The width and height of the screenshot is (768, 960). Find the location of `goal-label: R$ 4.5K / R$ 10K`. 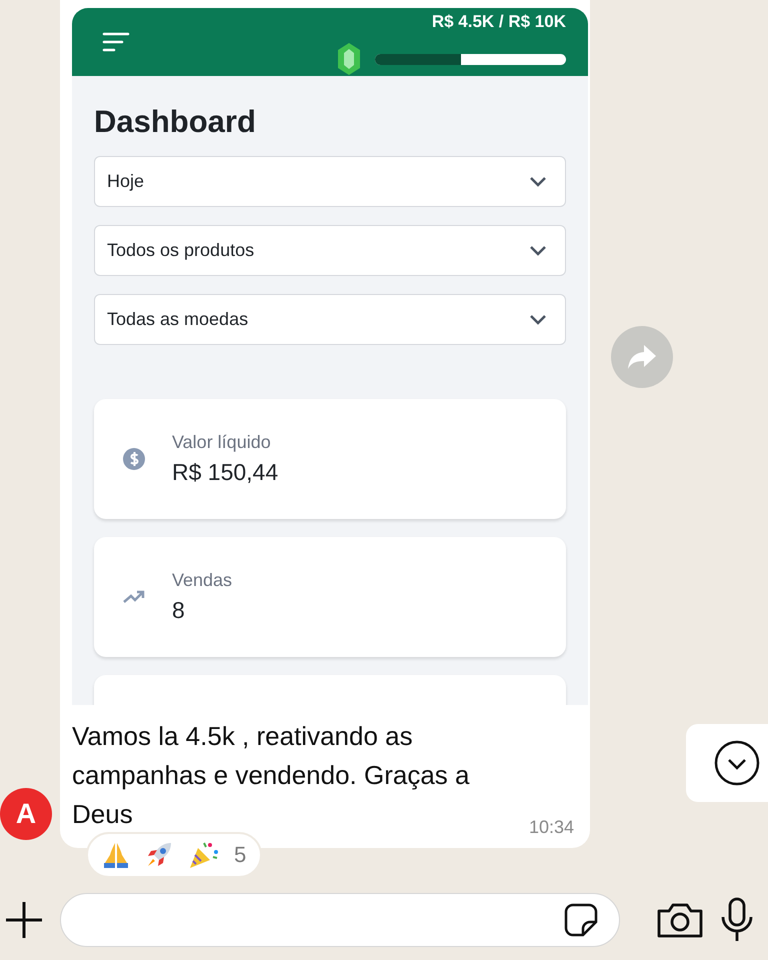

goal-label: R$ 4.5K / R$ 10K is located at coordinates (499, 22).